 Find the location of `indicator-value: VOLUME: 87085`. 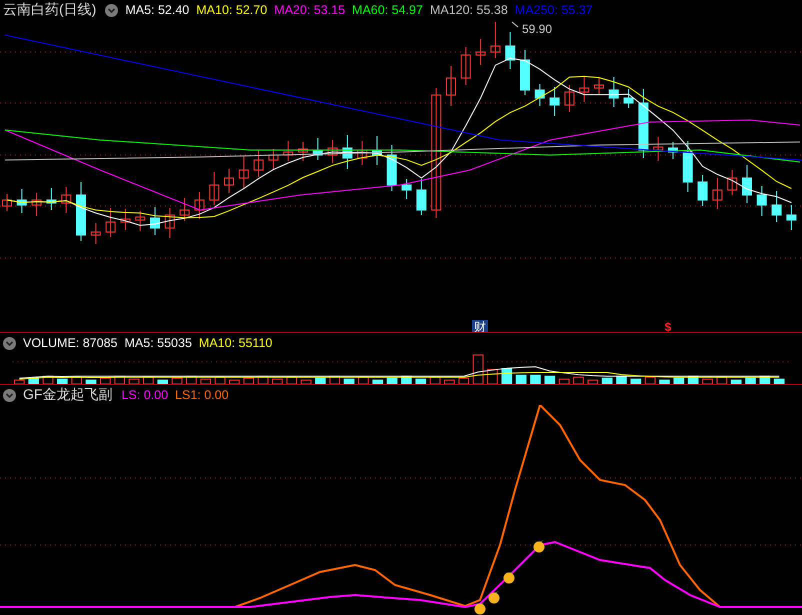

indicator-value: VOLUME: 87085 is located at coordinates (70, 343).